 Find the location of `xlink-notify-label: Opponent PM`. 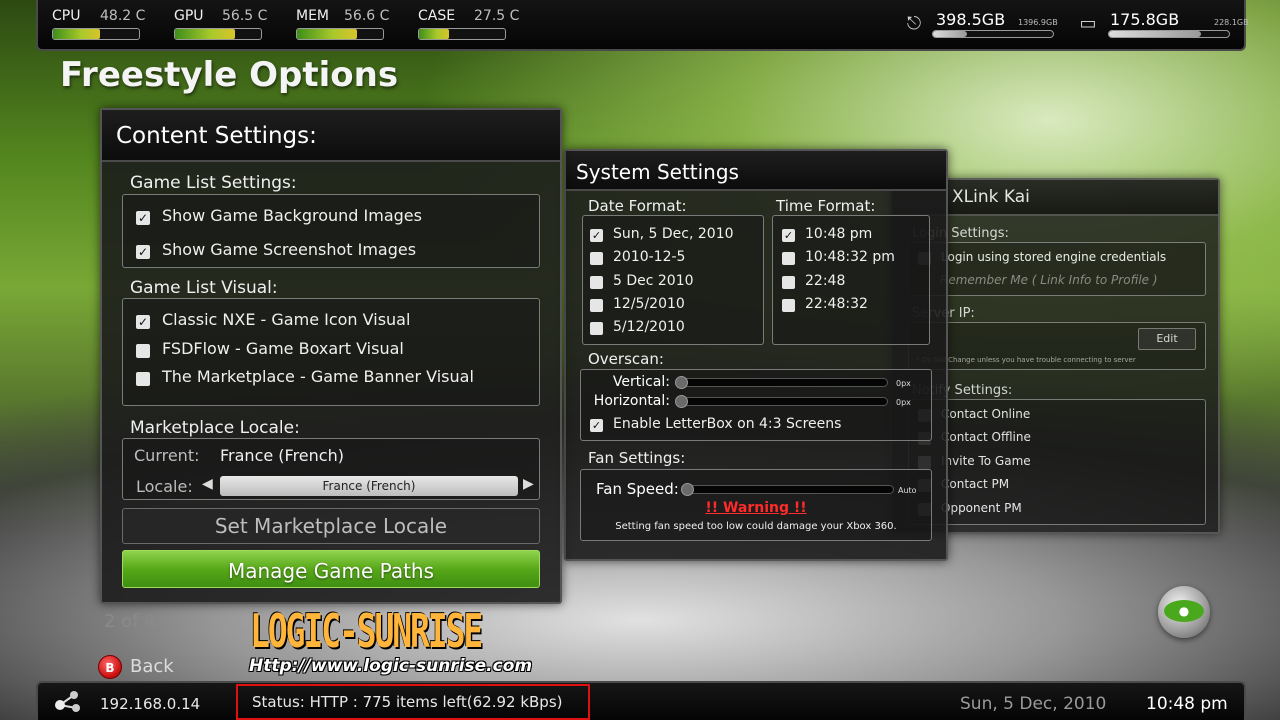

xlink-notify-label: Opponent PM is located at coordinates (981, 508).